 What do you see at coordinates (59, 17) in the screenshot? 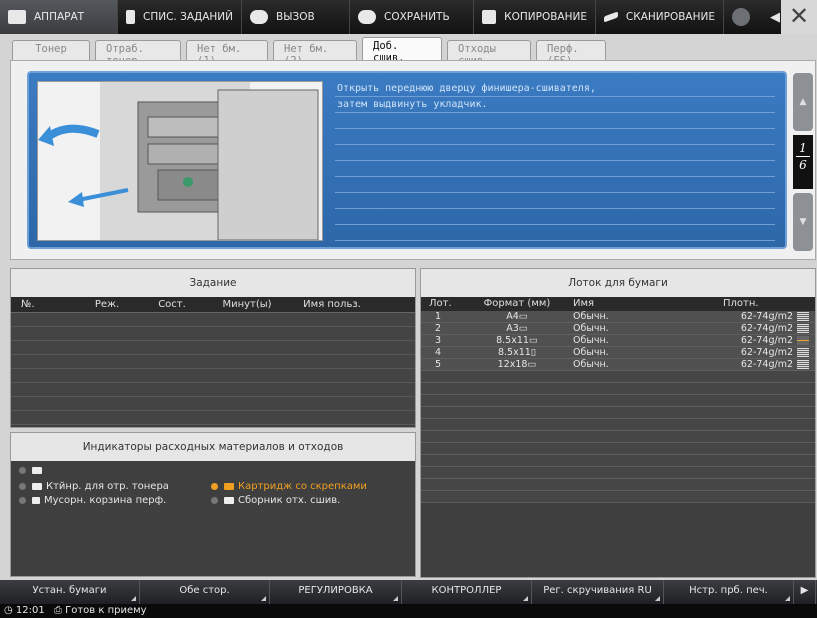
I see `machine-button: АППАРАТ` at bounding box center [59, 17].